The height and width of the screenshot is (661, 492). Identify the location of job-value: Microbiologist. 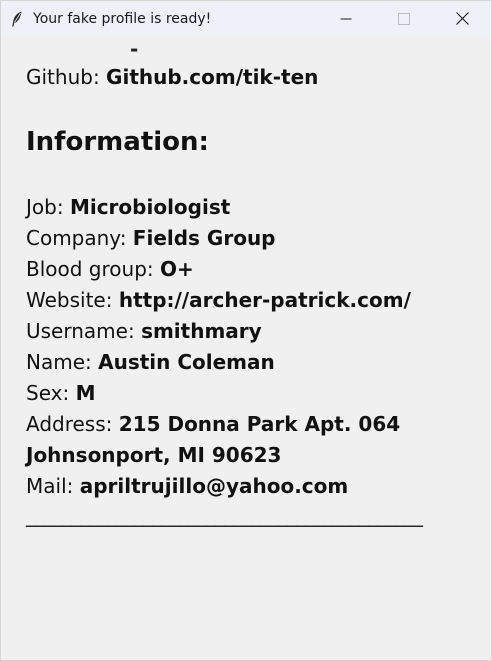
(150, 207).